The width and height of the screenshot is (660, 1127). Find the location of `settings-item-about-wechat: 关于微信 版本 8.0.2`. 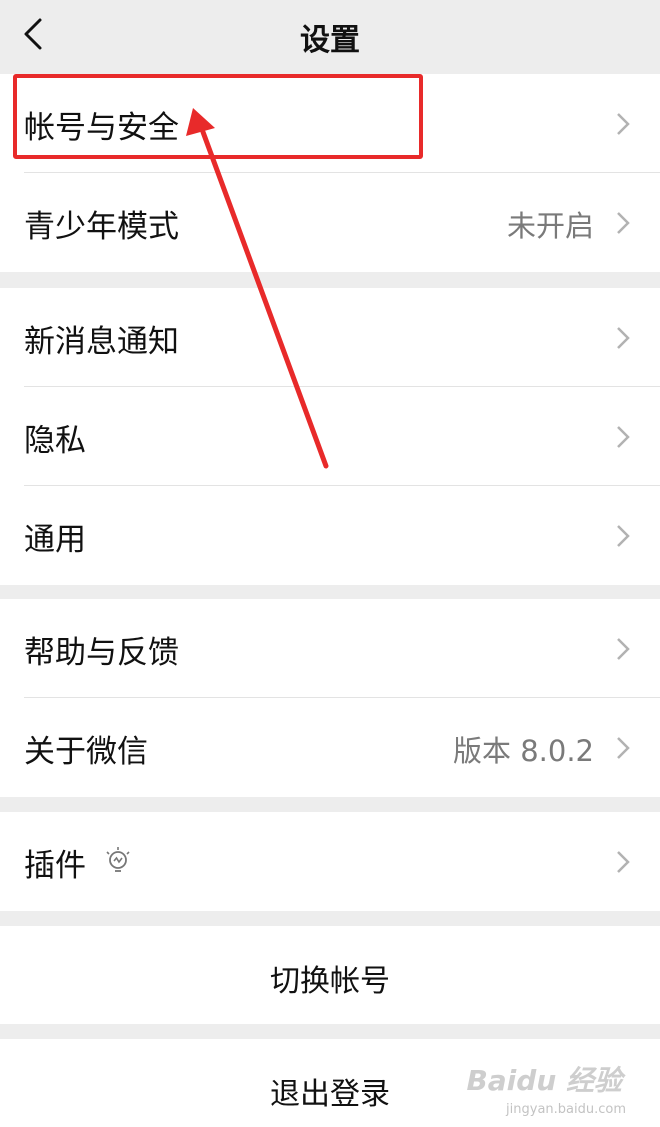

settings-item-about-wechat: 关于微信 版本 8.0.2 is located at coordinates (330, 747).